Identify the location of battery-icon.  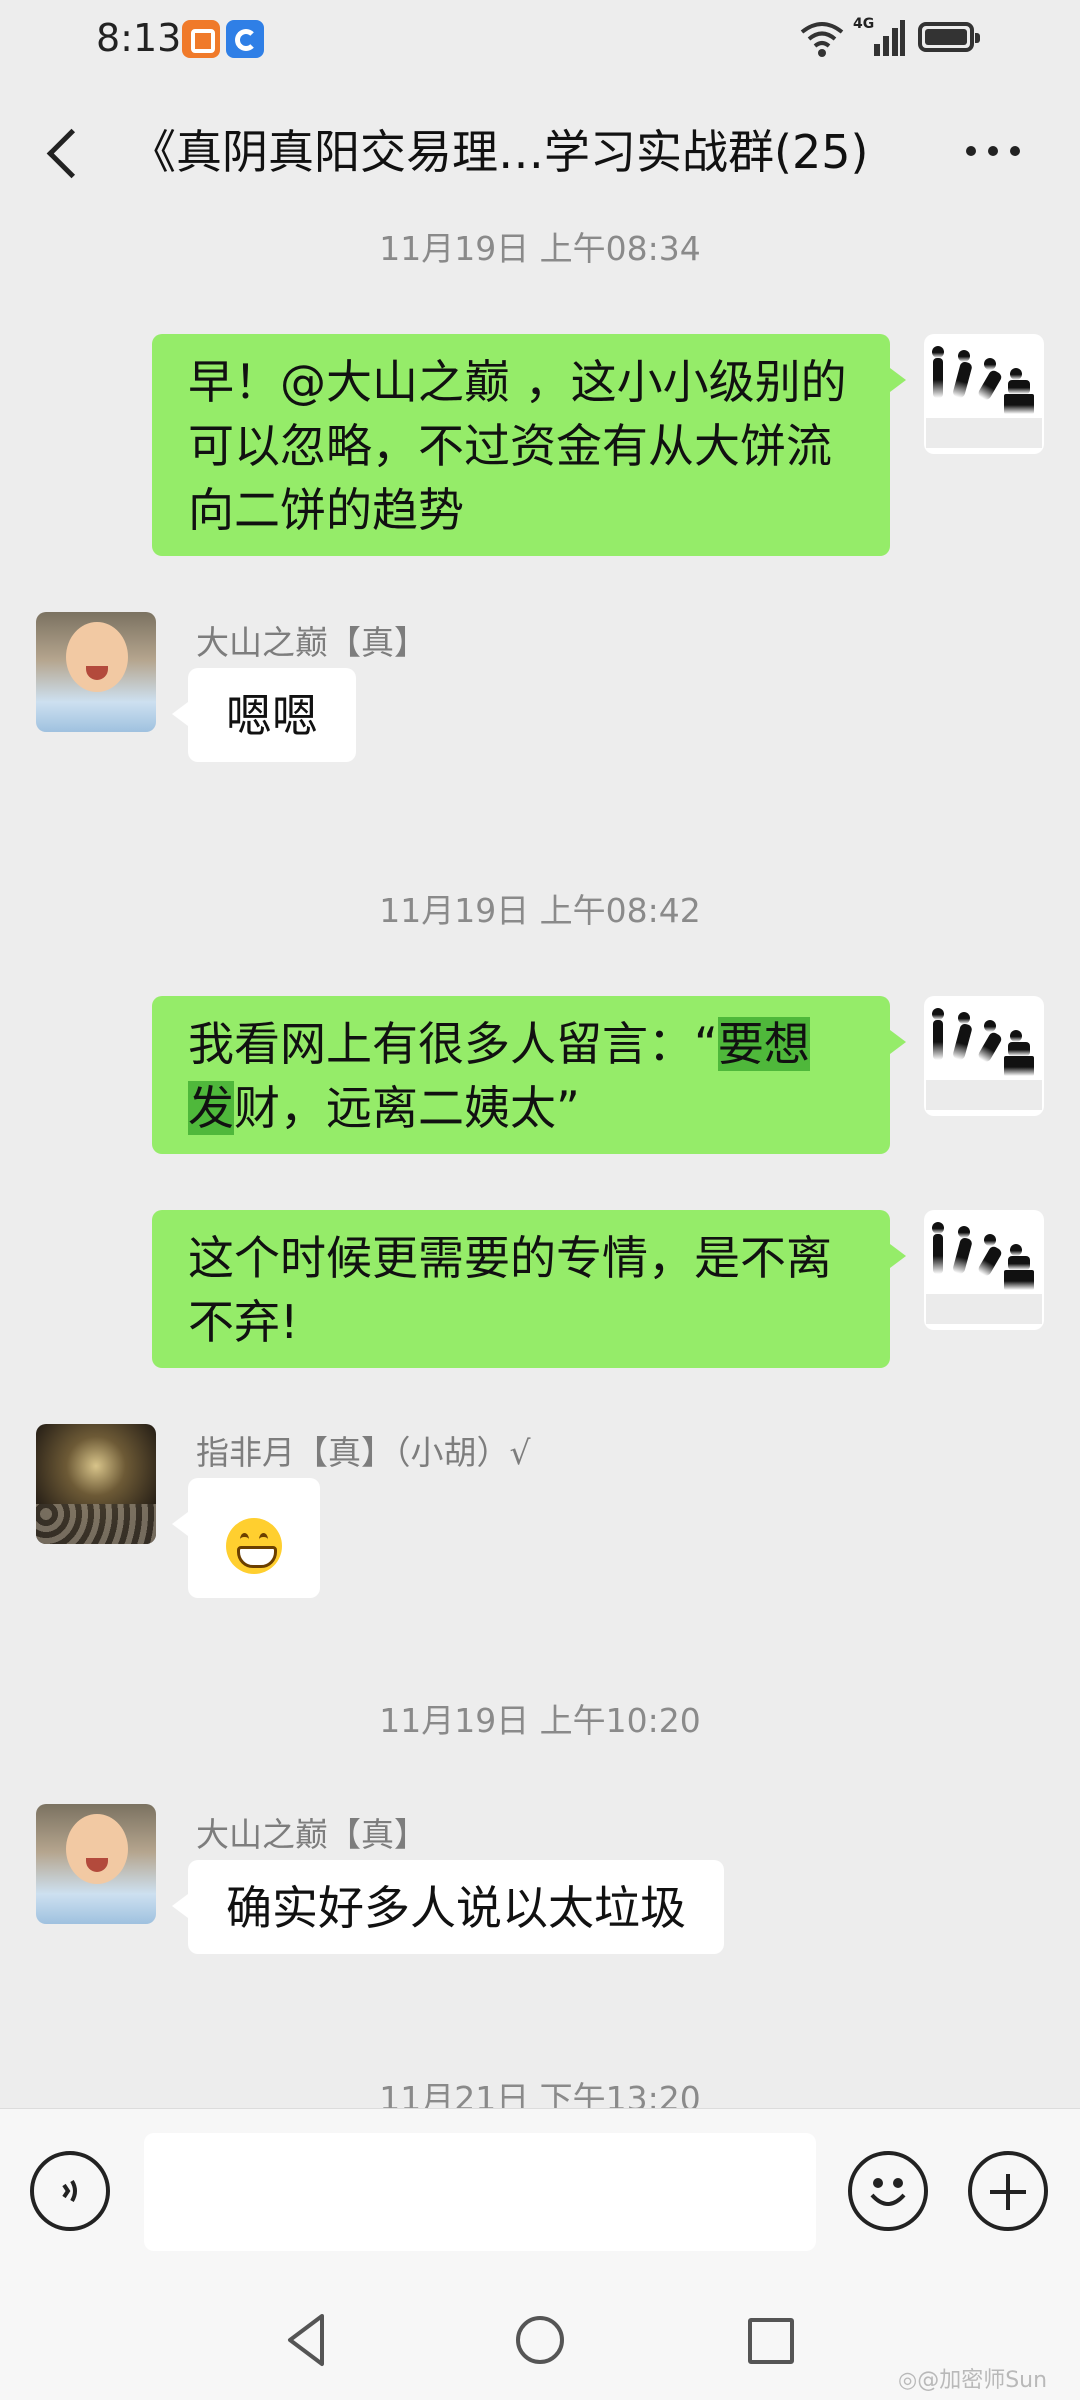
(949, 37).